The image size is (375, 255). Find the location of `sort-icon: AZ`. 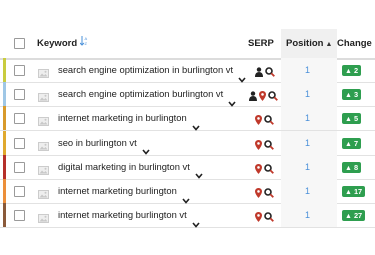

sort-icon: AZ is located at coordinates (83, 43).